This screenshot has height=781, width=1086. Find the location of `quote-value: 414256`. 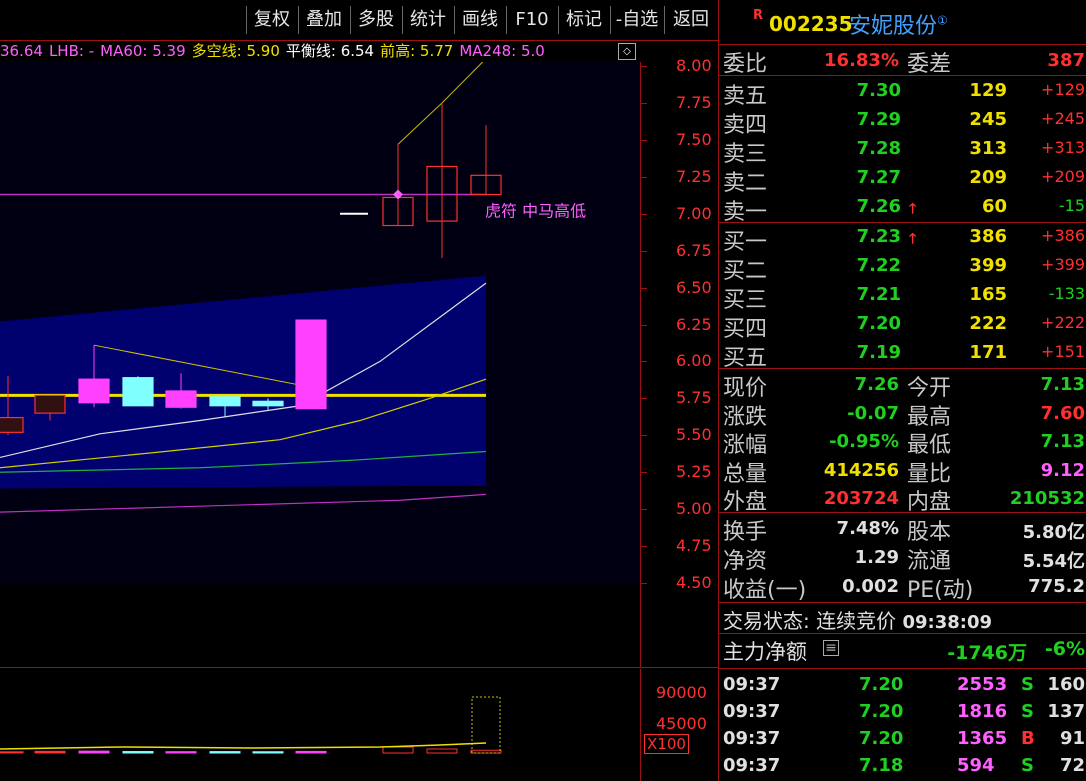

quote-value: 414256 is located at coordinates (861, 470).